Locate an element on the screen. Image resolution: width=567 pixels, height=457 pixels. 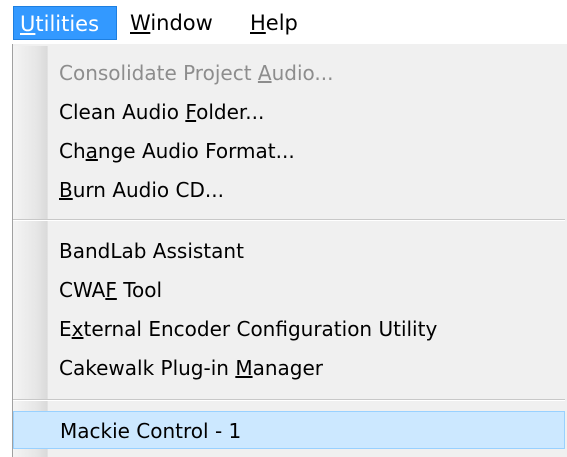
menu-item-mnemonic: A is located at coordinates (264, 73).